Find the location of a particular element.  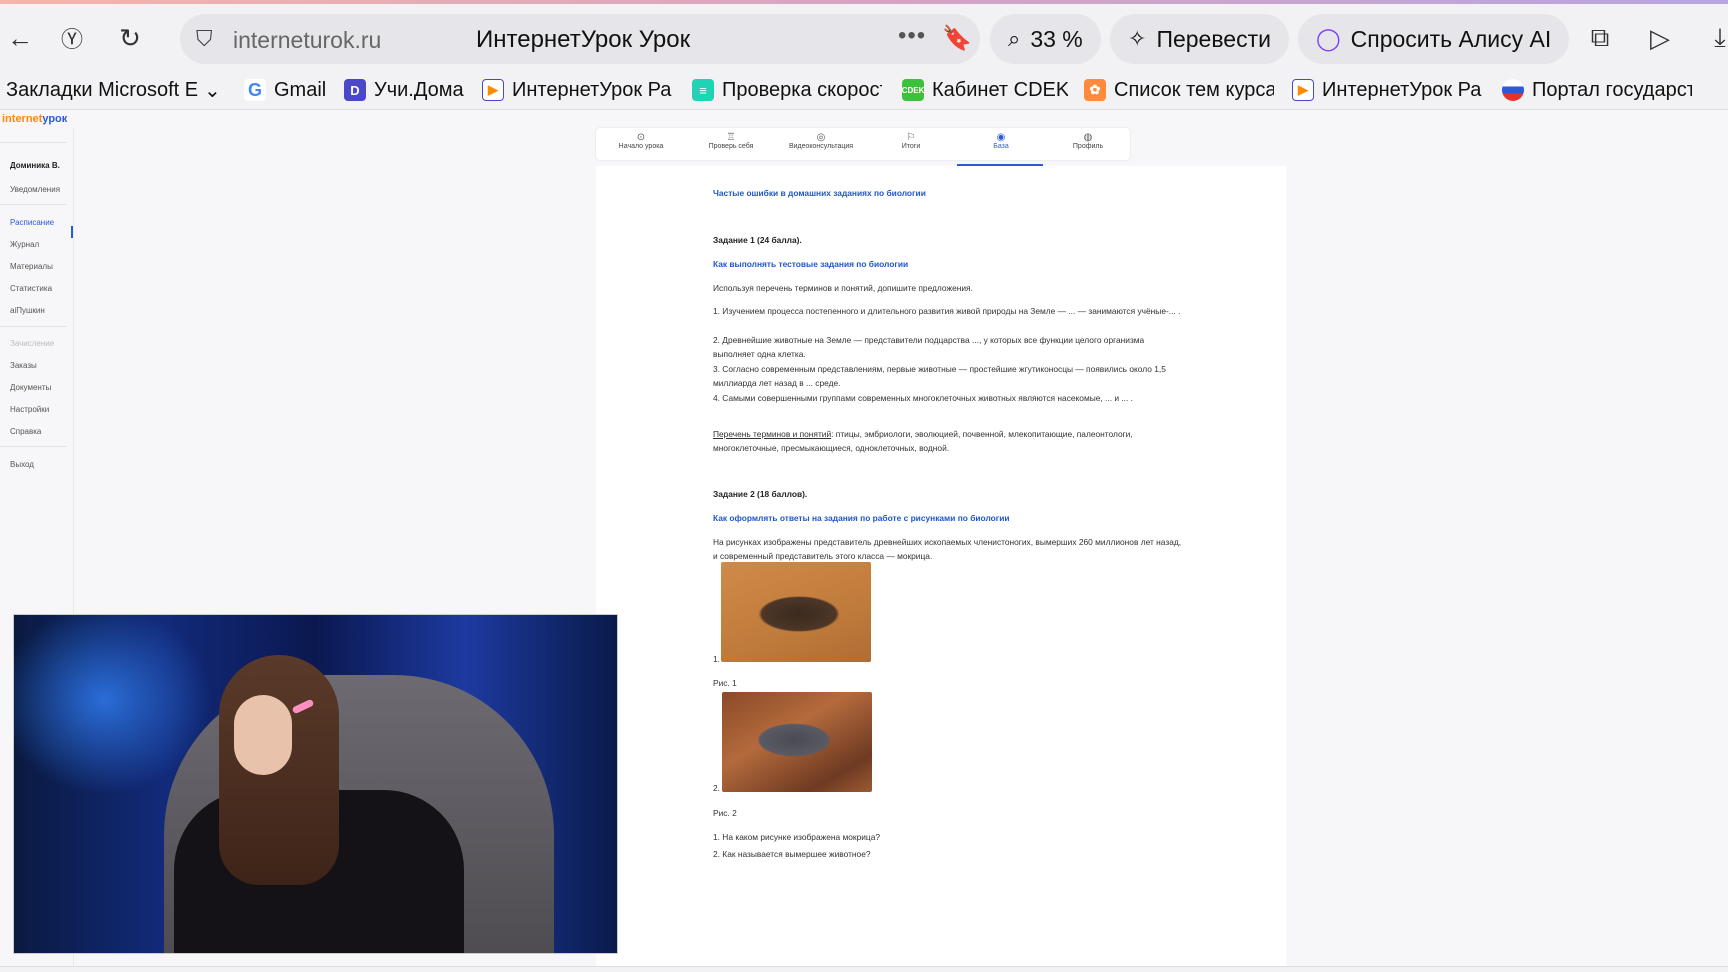

url-host: interneturok.ru is located at coordinates (307, 40).